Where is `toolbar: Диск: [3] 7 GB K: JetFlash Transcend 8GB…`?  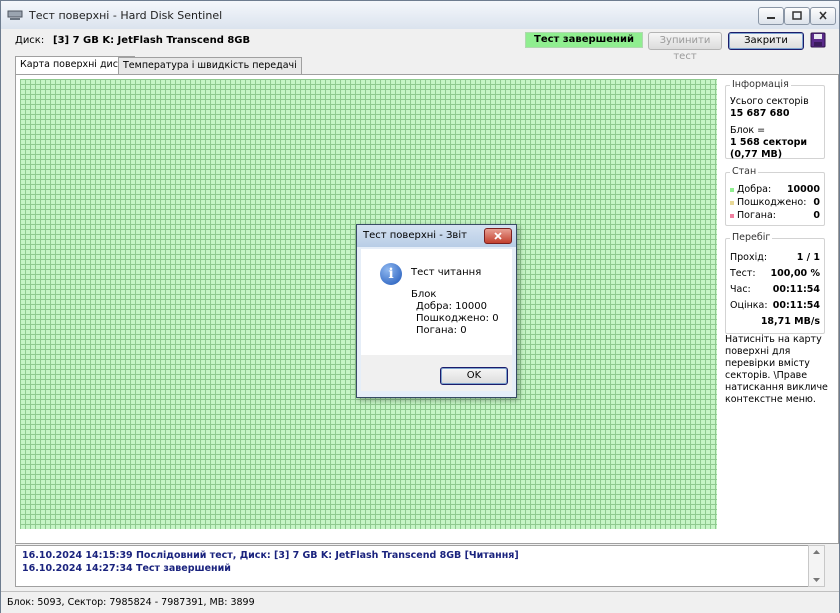
toolbar: Диск: [3] 7 GB K: JetFlash Transcend 8GB… is located at coordinates (420, 45).